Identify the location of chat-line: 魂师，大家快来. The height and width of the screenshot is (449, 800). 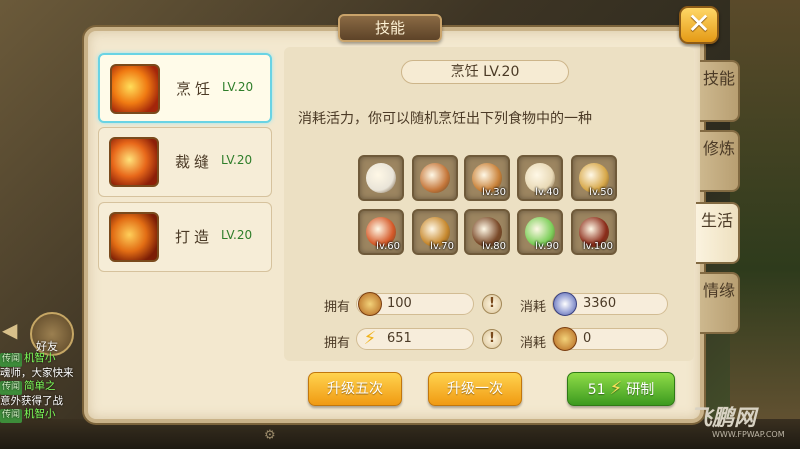
(42, 374).